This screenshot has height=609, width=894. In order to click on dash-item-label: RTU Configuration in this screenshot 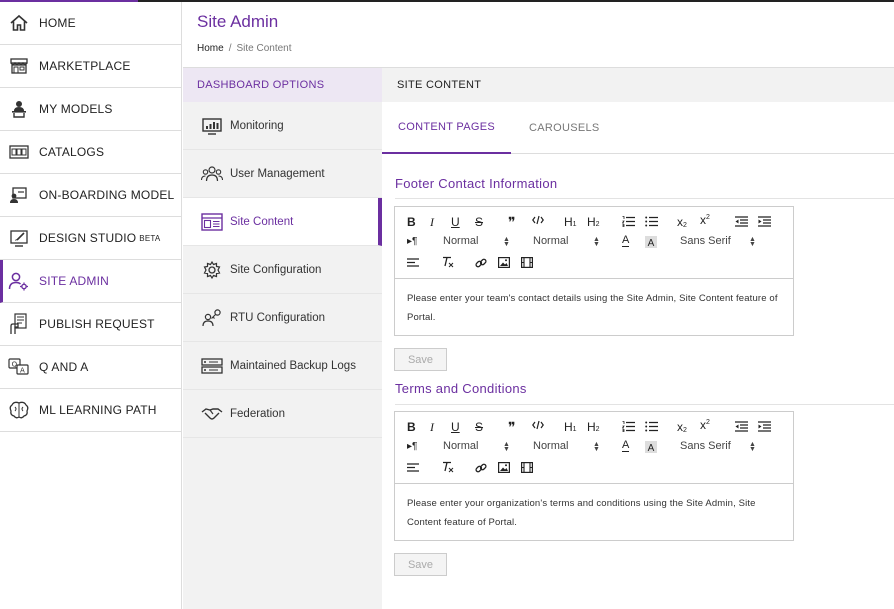, I will do `click(278, 317)`.